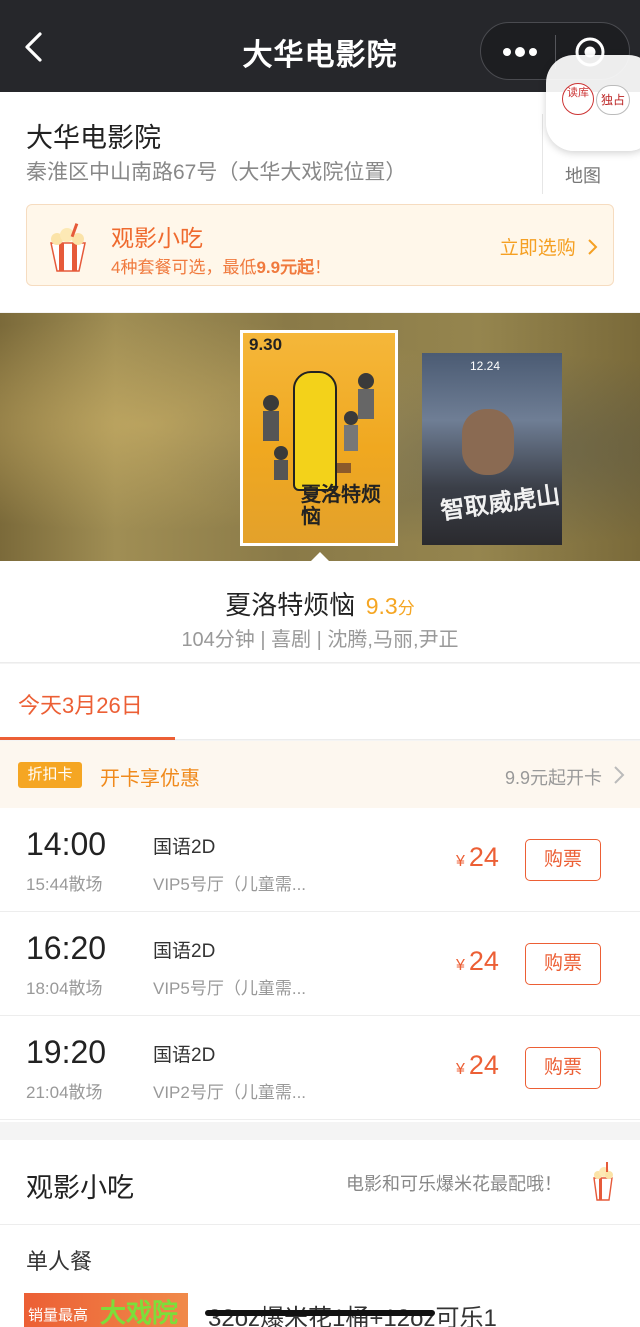 This screenshot has height=1327, width=640. What do you see at coordinates (613, 100) in the screenshot?
I see `duzhan-logo: 独占` at bounding box center [613, 100].